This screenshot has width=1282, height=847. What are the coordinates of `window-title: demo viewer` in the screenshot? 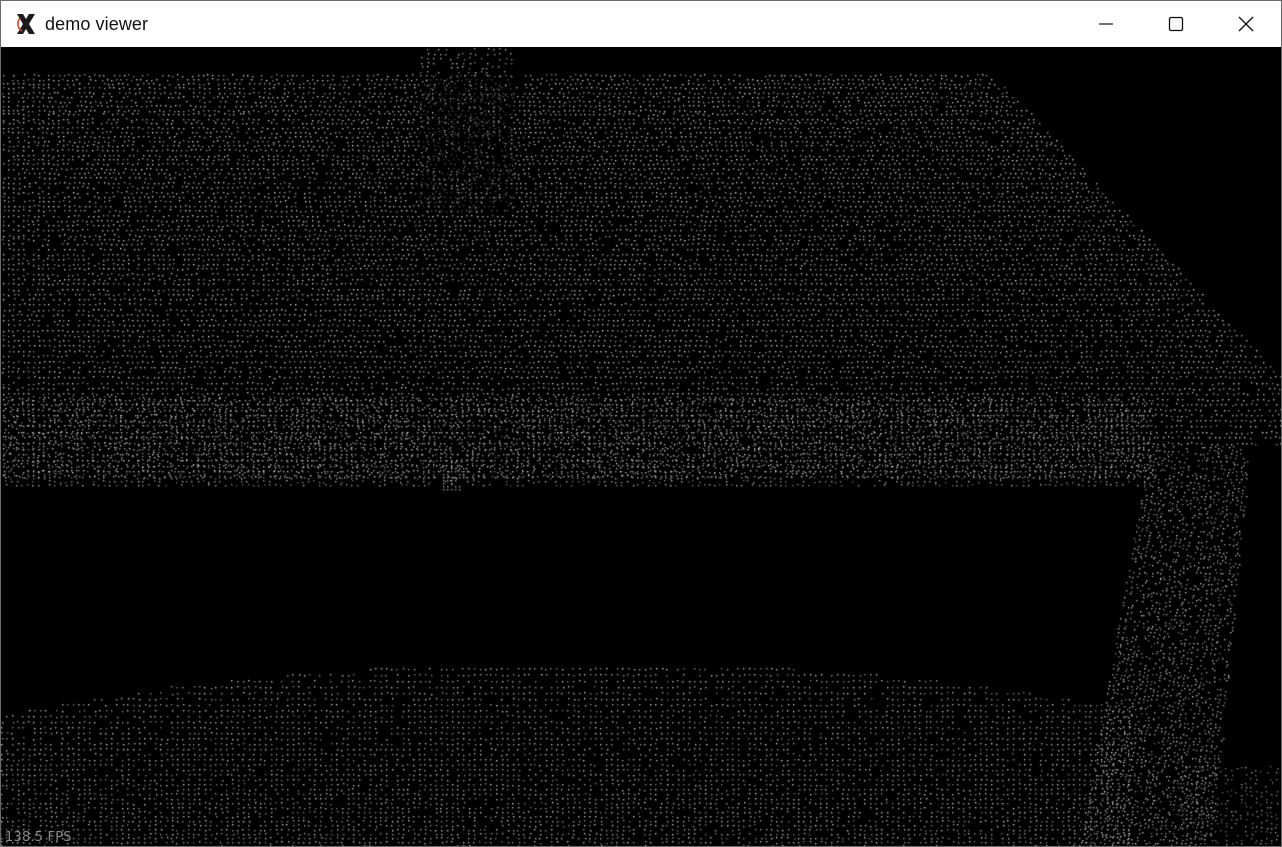 It's located at (97, 23).